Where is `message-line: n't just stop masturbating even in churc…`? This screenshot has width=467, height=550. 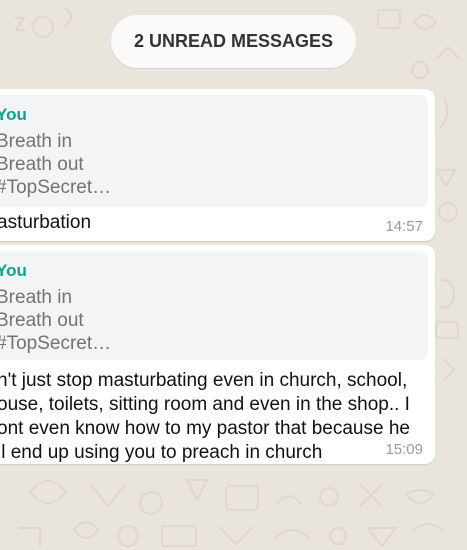 message-line: n't just stop masturbating even in churc… is located at coordinates (204, 380).